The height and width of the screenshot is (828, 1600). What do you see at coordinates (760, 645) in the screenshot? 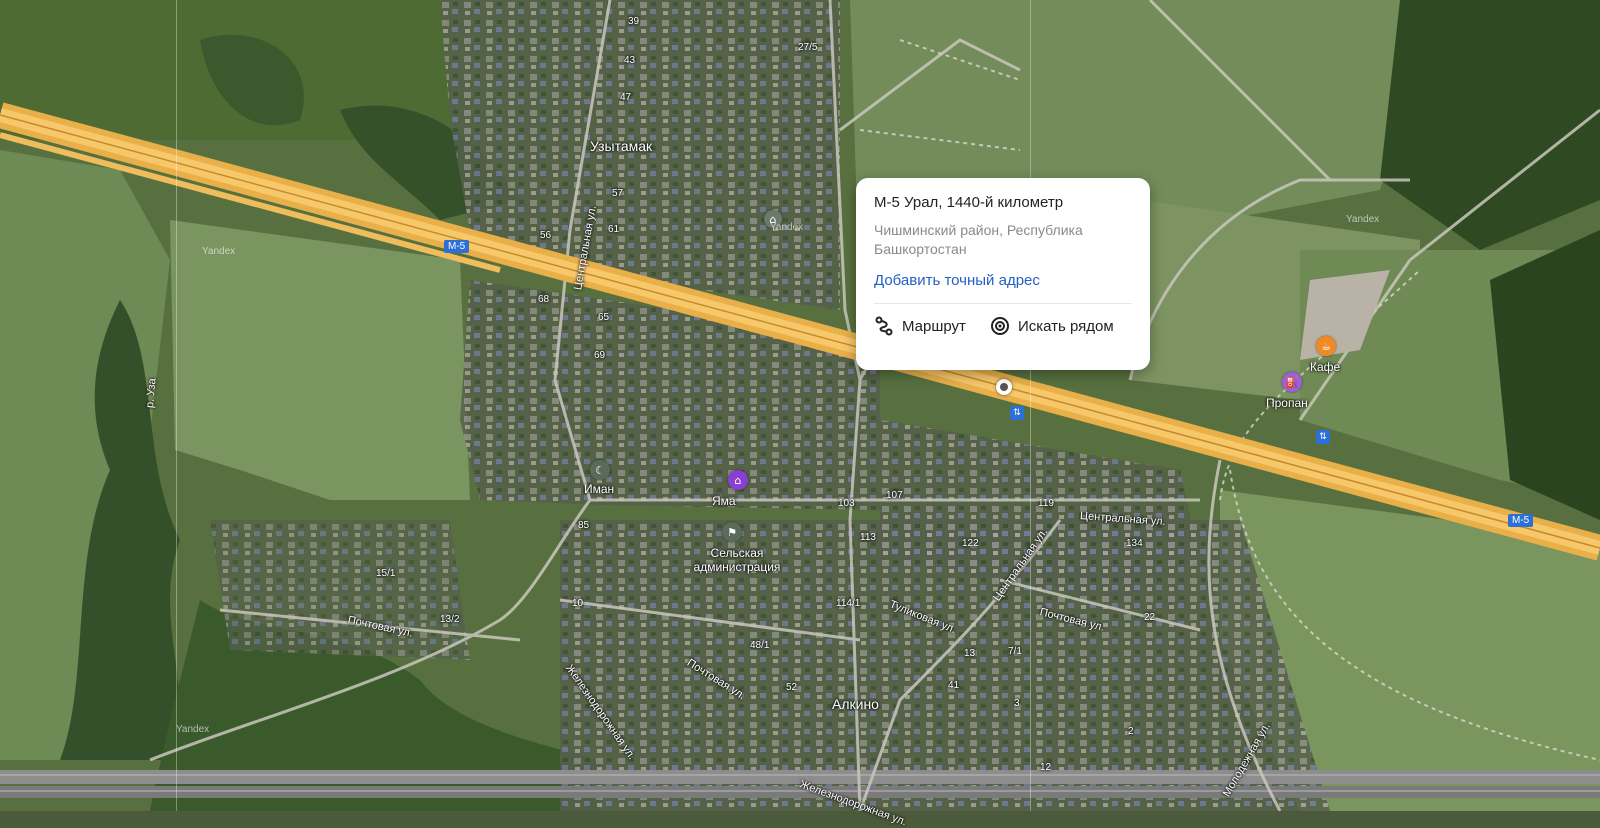
I see `house-number: 48/1` at bounding box center [760, 645].